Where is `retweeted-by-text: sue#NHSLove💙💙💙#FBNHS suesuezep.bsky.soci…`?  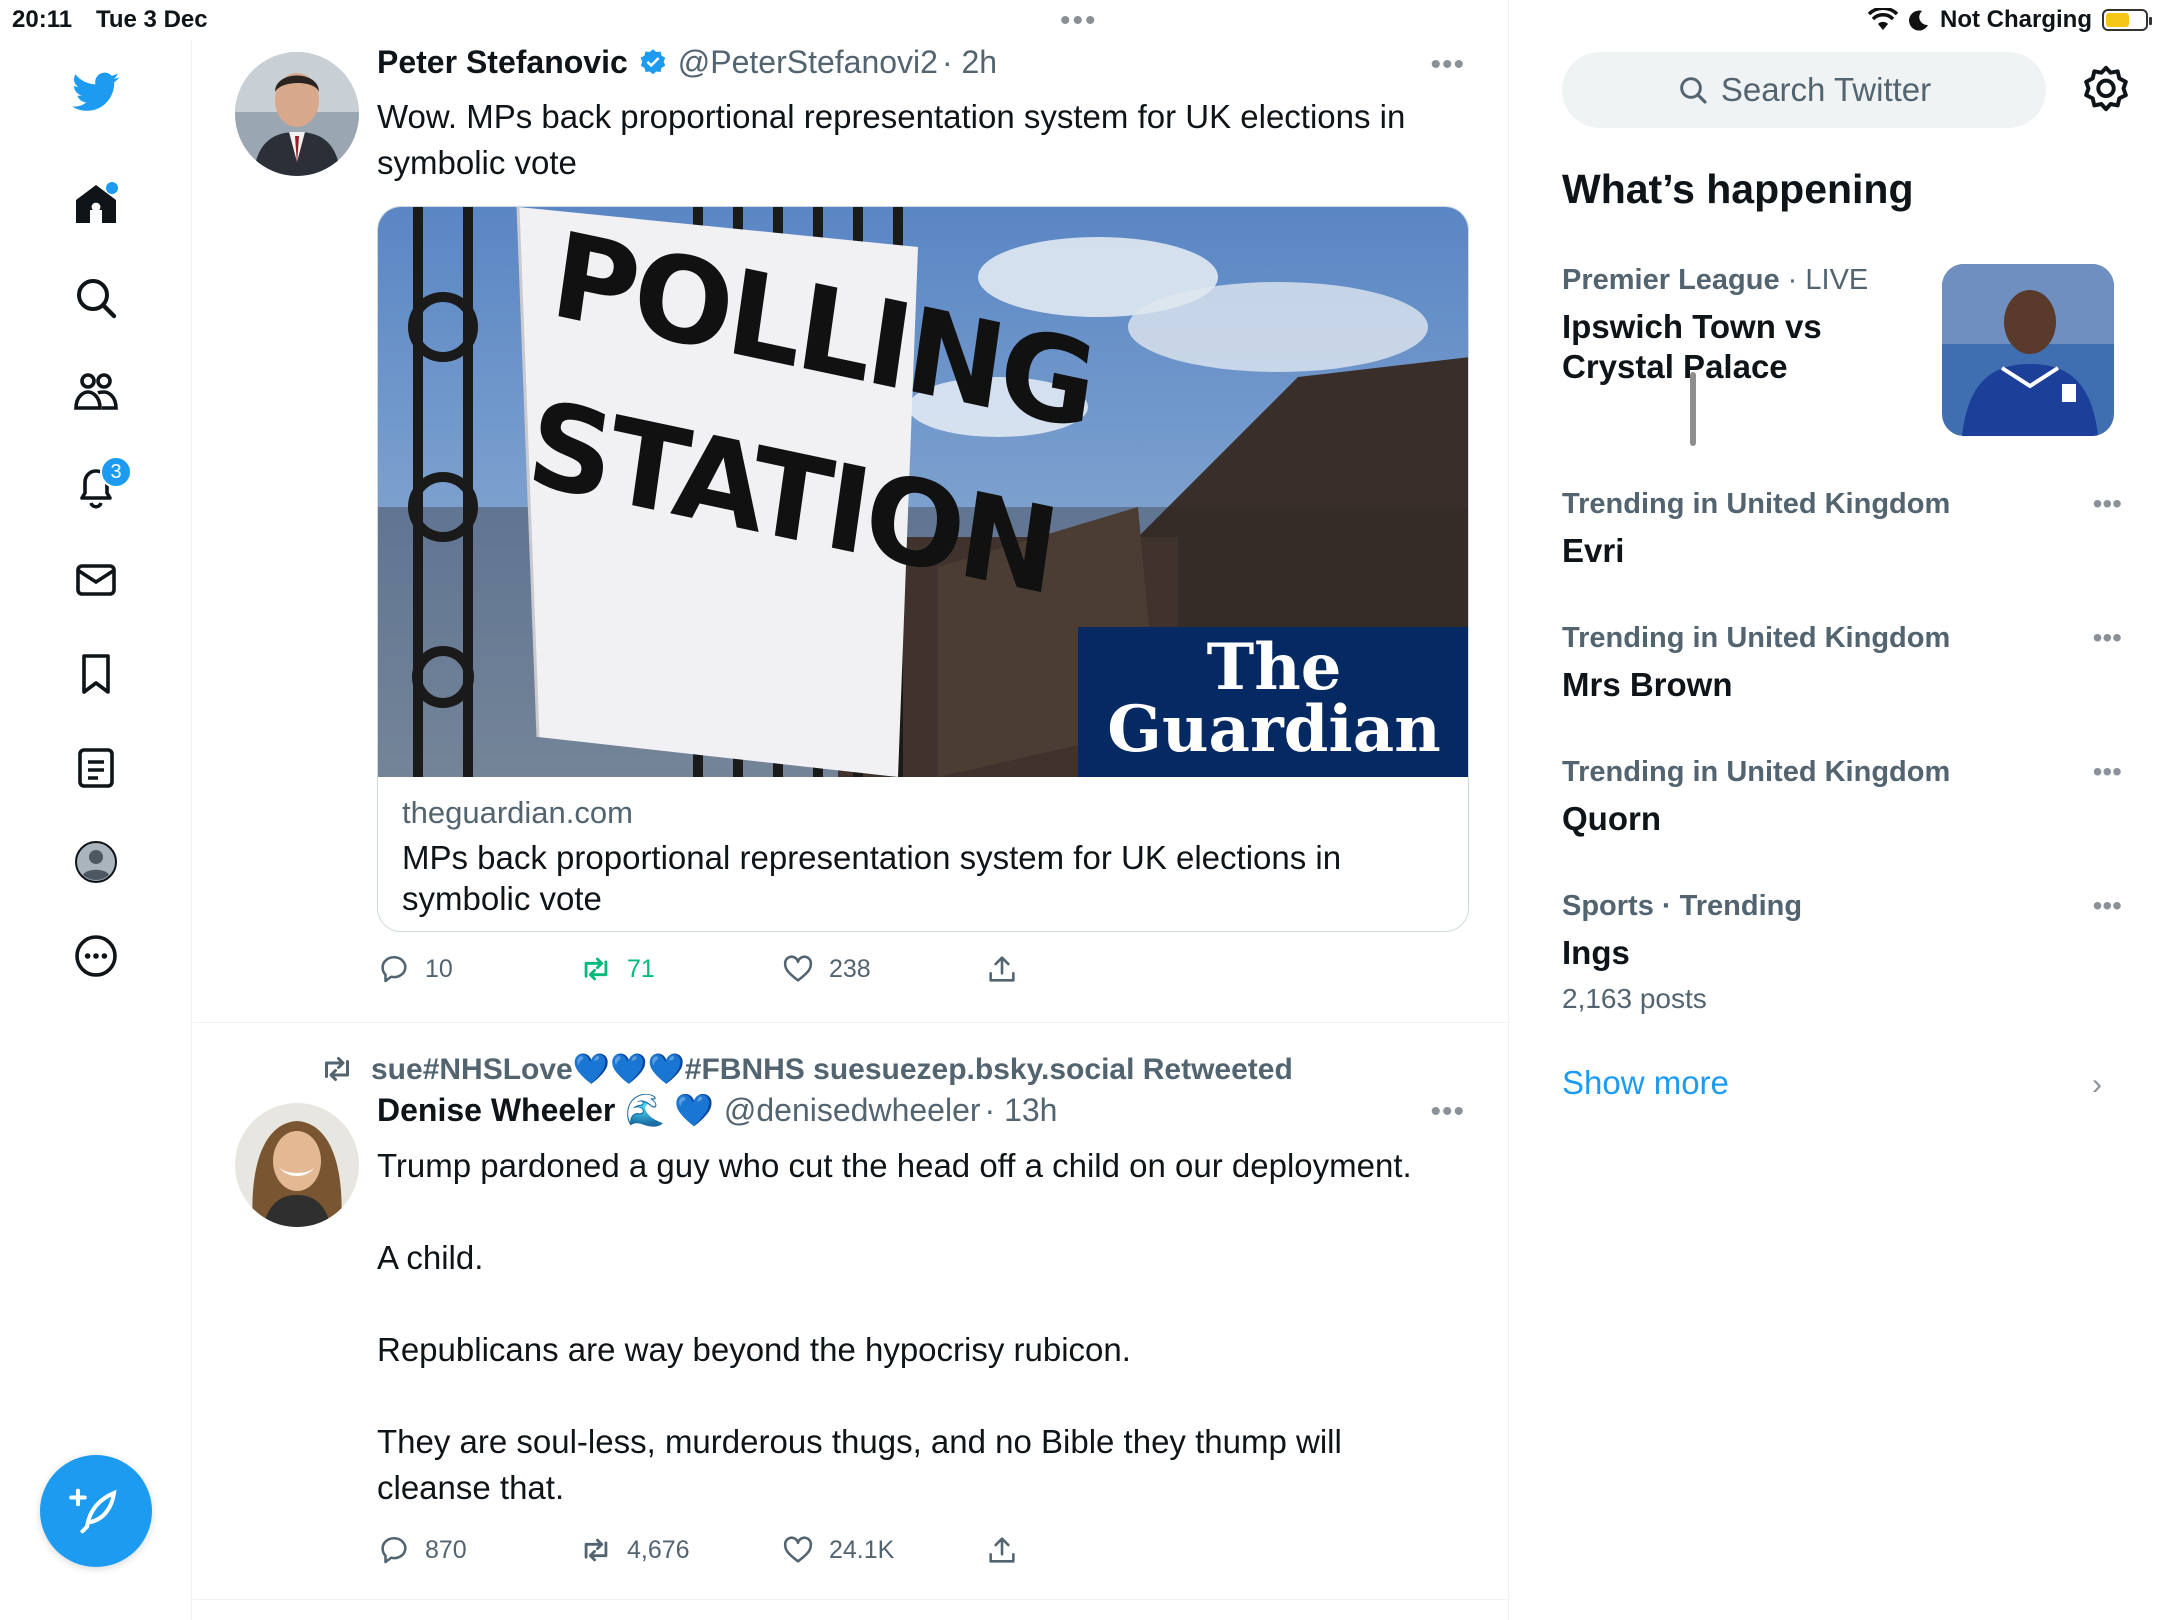
retweeted-by-text: sue#NHSLove💙💙💙#FBNHS suesuezep.bsky.soci… is located at coordinates (832, 1069).